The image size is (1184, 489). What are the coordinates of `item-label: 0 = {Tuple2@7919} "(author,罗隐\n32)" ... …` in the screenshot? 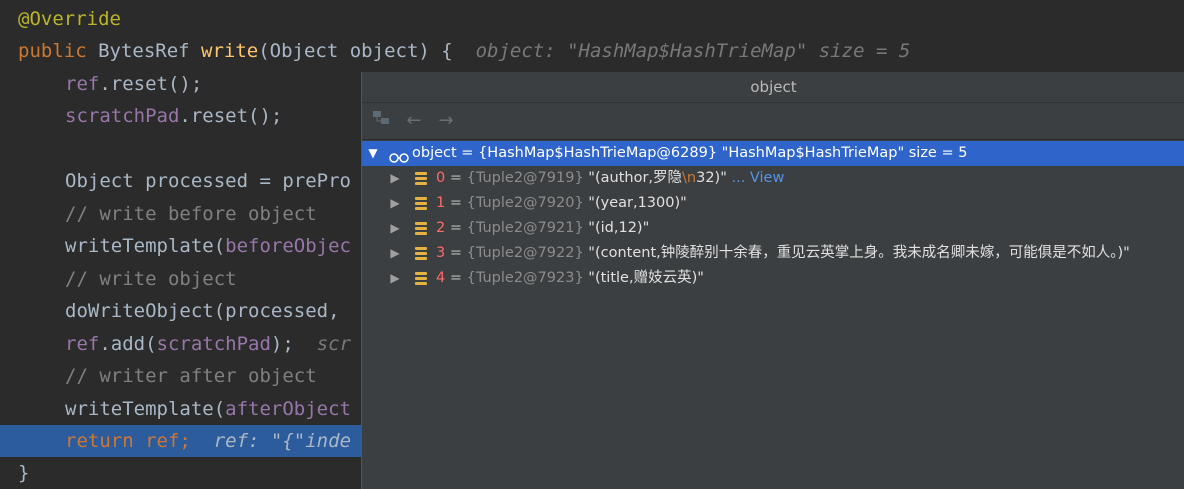 It's located at (610, 178).